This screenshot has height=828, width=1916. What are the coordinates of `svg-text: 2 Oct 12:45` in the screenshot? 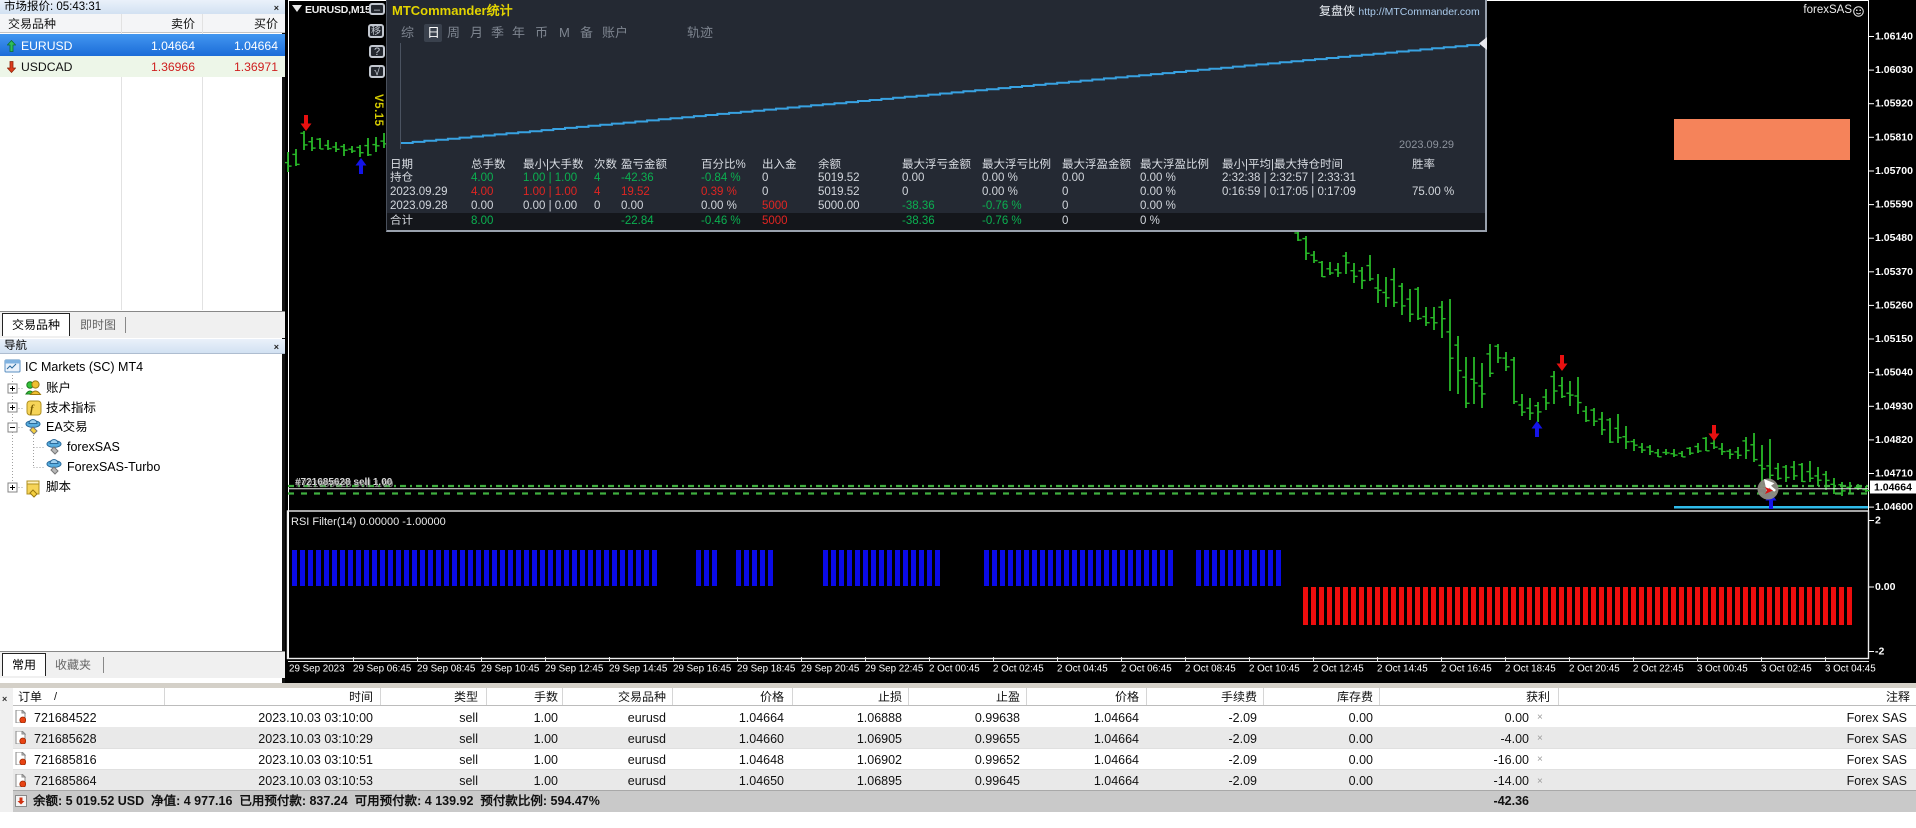 It's located at (1338, 669).